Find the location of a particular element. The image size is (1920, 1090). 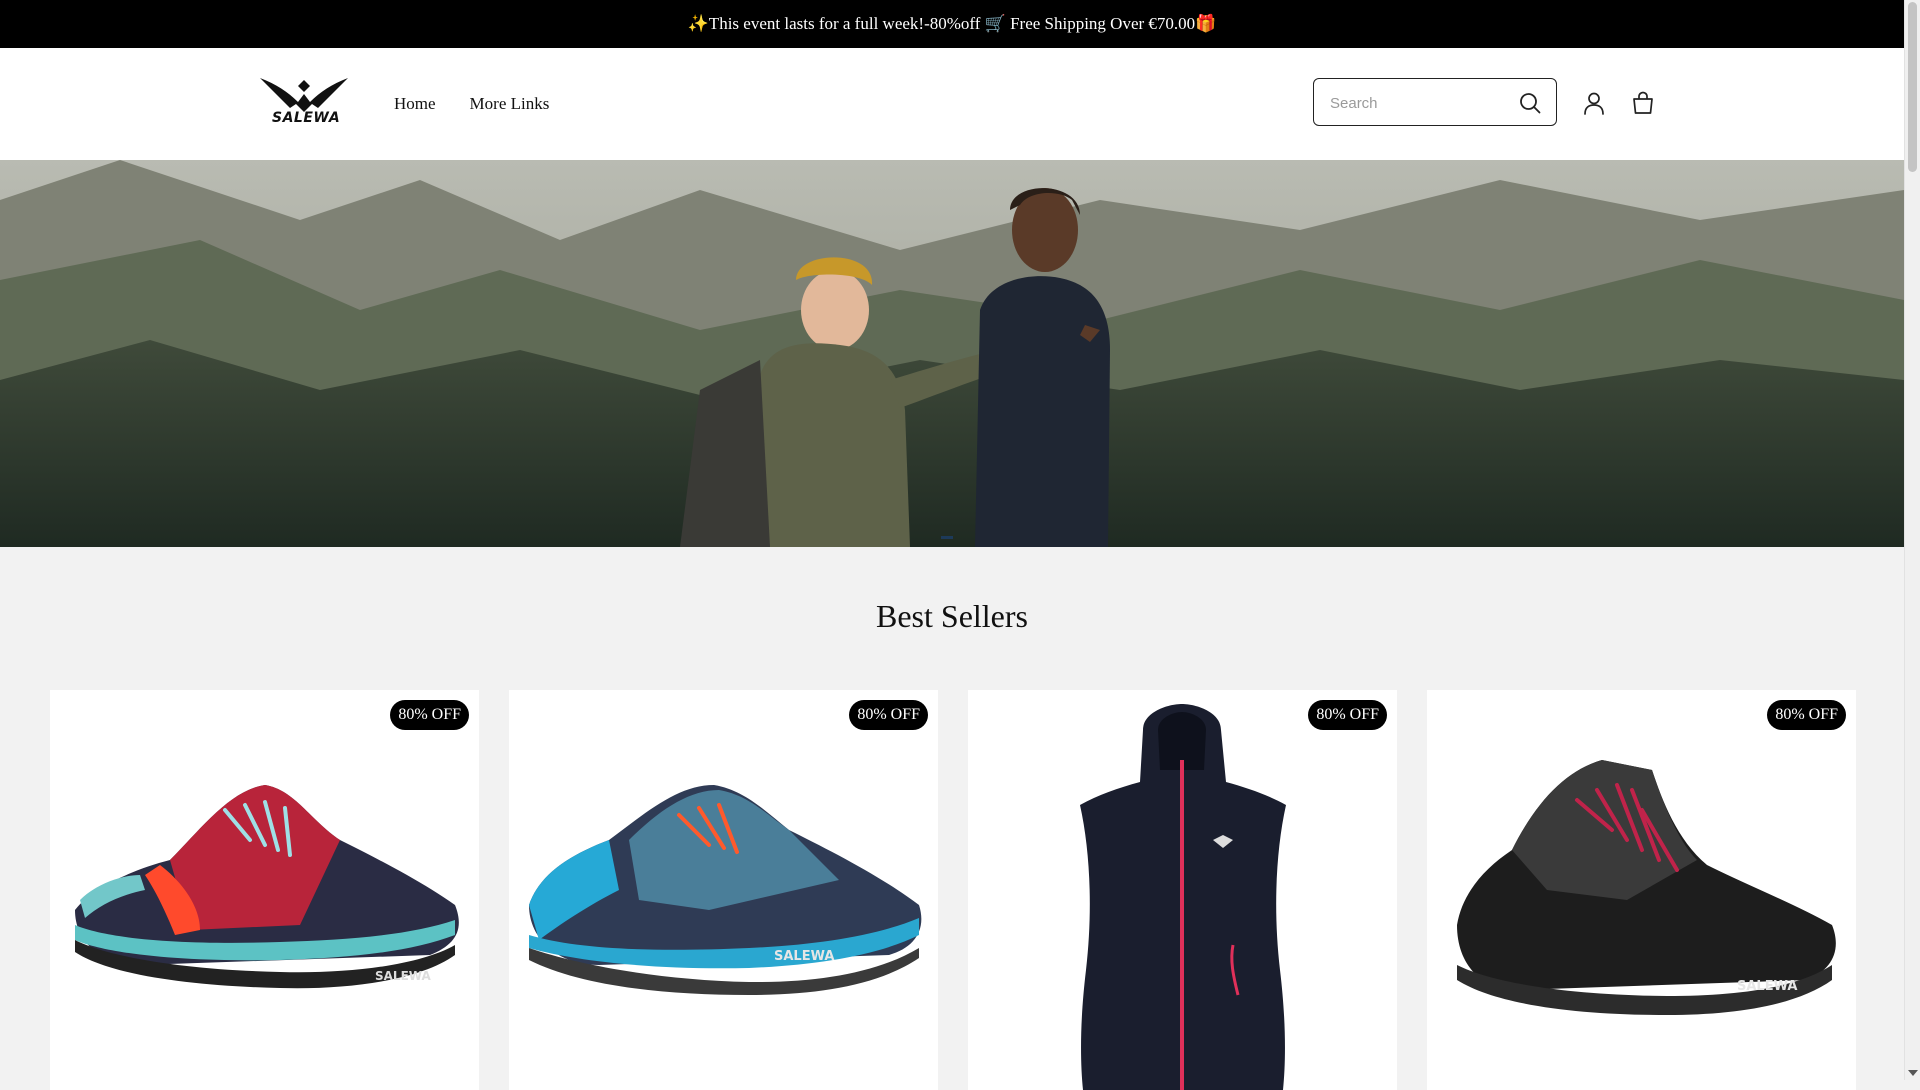

product-image is located at coordinates (1183, 897).